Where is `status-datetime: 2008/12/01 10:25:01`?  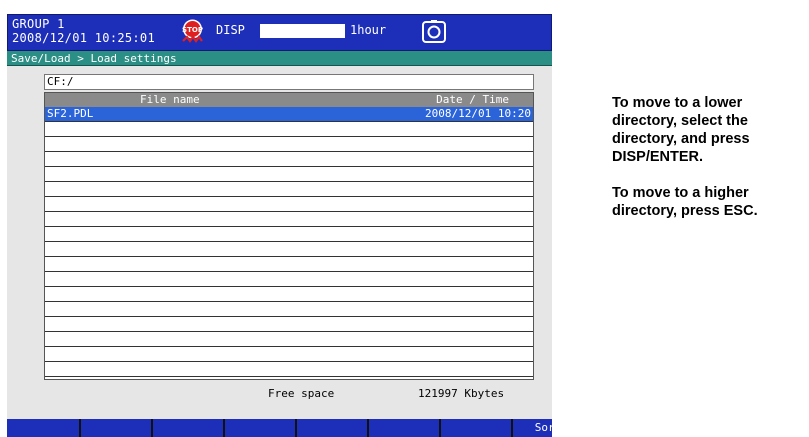 status-datetime: 2008/12/01 10:25:01 is located at coordinates (83, 38).